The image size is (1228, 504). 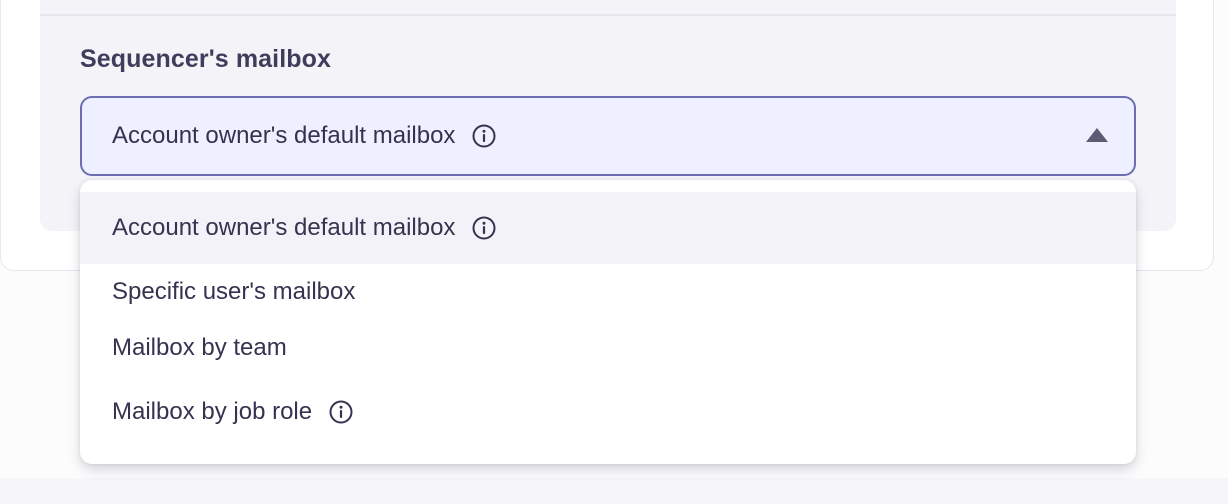 I want to click on option-mailbox-by-job-role: Mailbox by job role, so click(x=608, y=412).